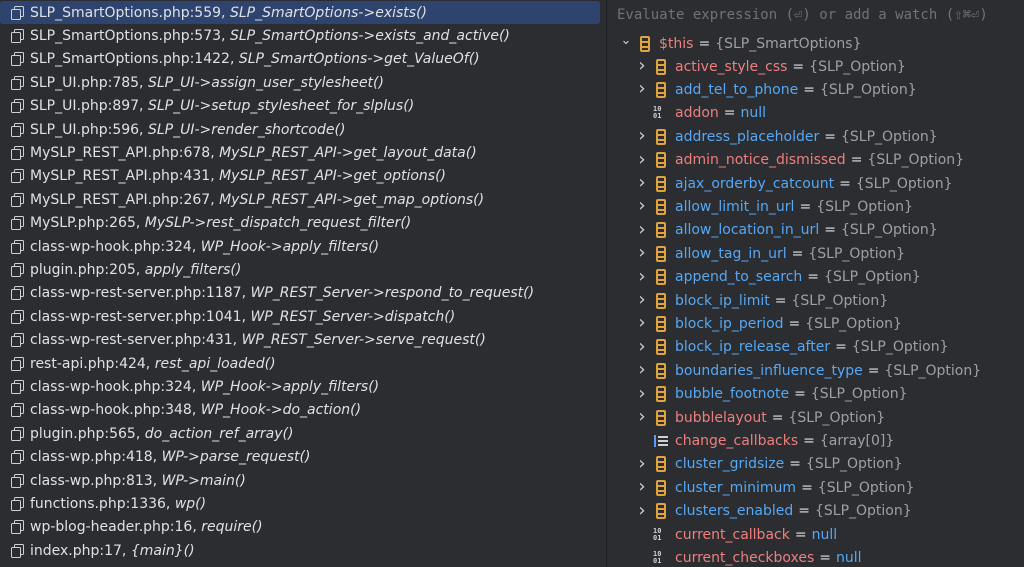  I want to click on frame-file-location: MySLP_REST_API.php:431,, so click(122, 176).